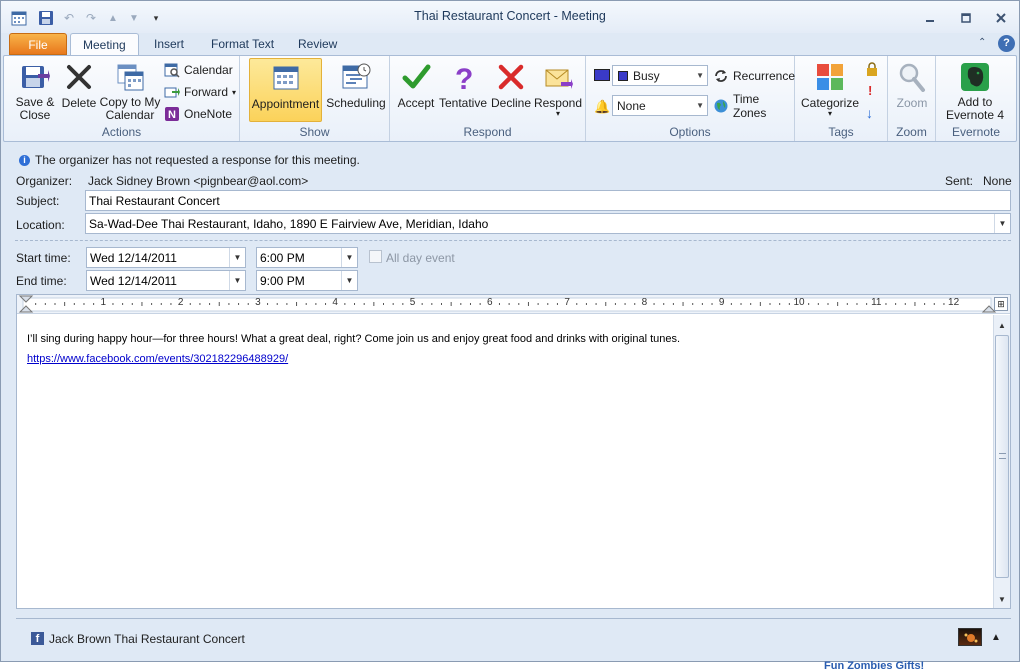  I want to click on vertical-scrollbar: ▲ ▼, so click(1001, 461).